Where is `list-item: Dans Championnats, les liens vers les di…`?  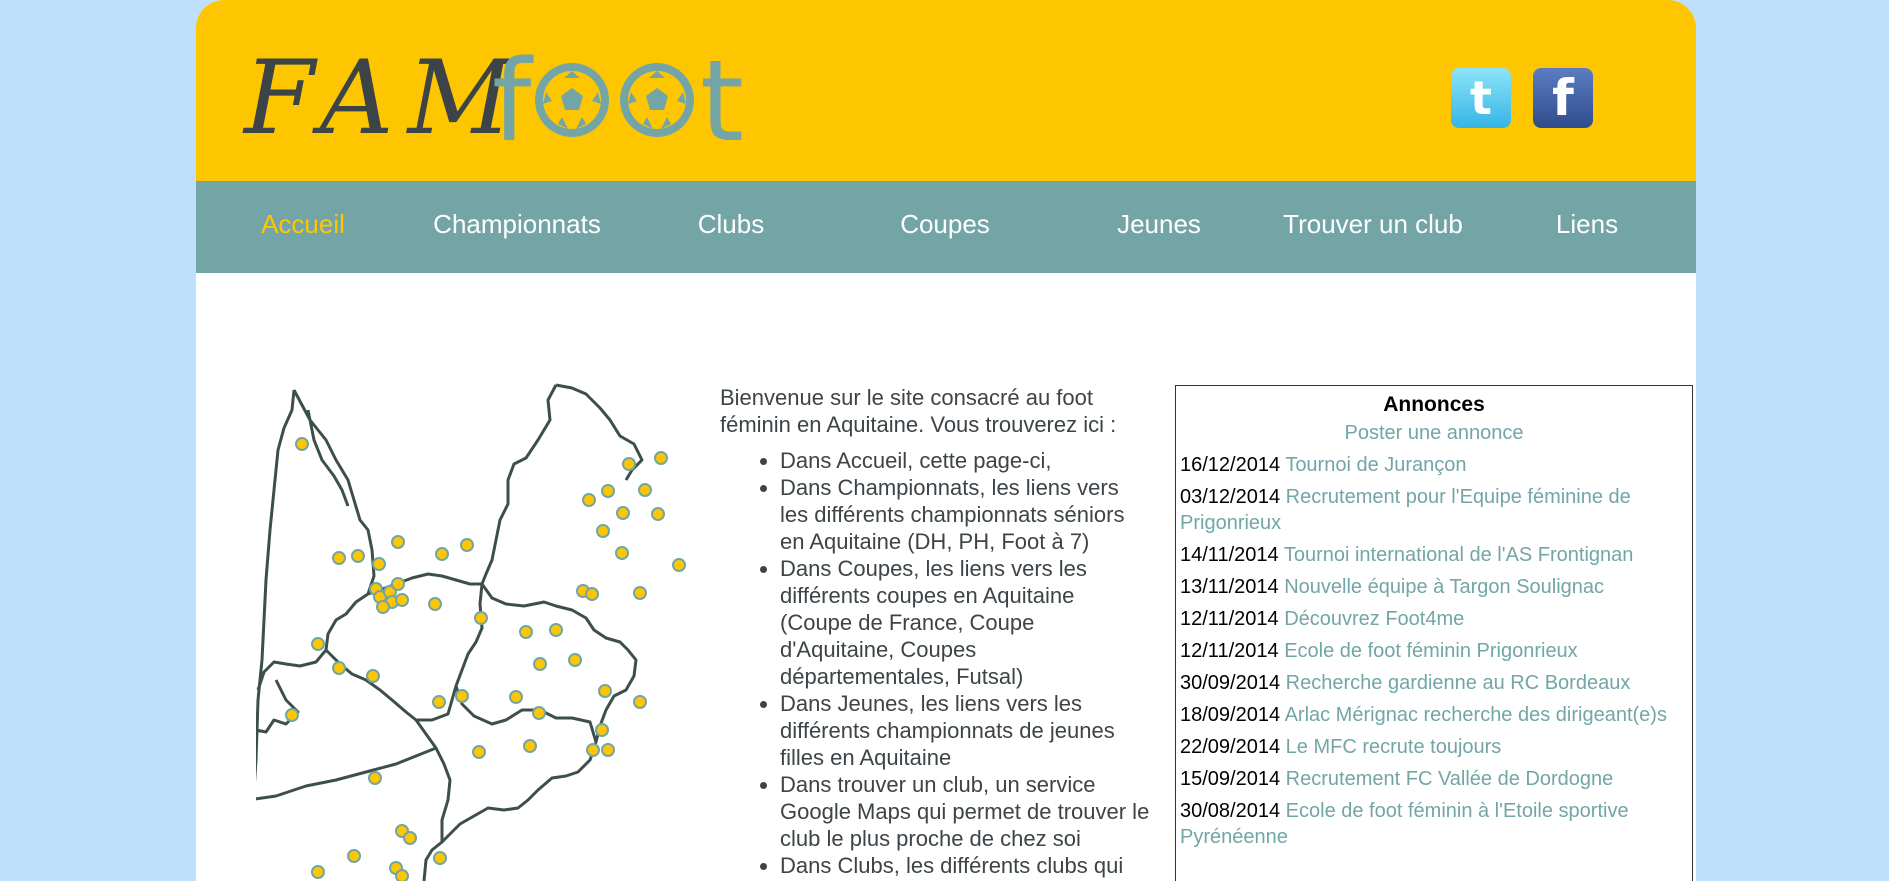
list-item: Dans Championnats, les liens vers les di… is located at coordinates (965, 514).